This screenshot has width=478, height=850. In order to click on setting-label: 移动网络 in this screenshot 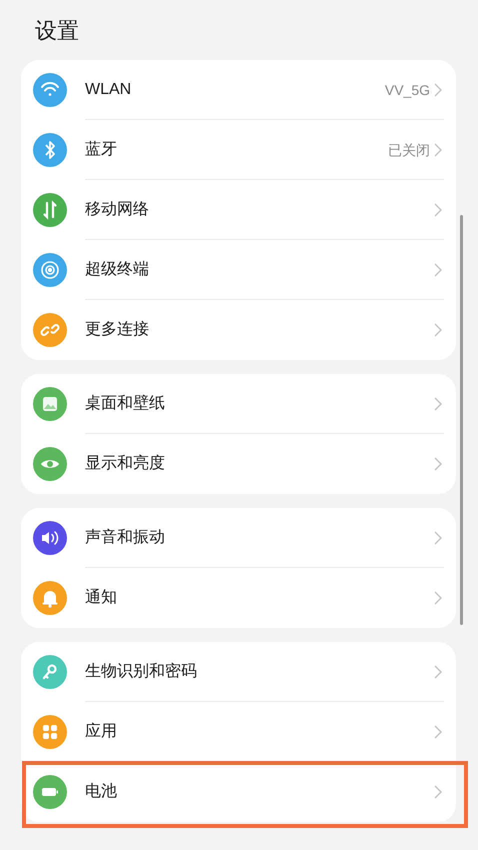, I will do `click(117, 210)`.